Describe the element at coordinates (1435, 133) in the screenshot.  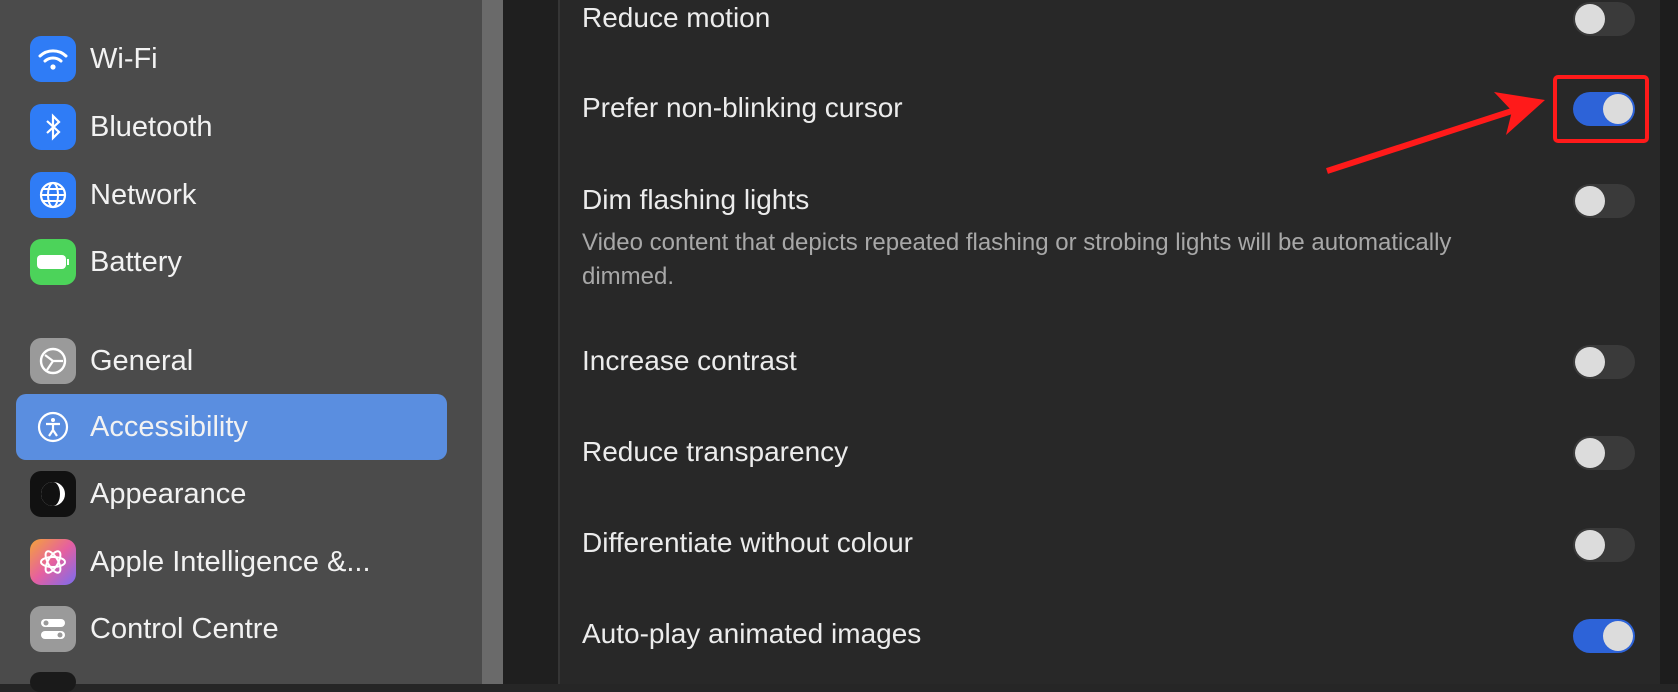
I see `annotation-arrow-icon` at that location.